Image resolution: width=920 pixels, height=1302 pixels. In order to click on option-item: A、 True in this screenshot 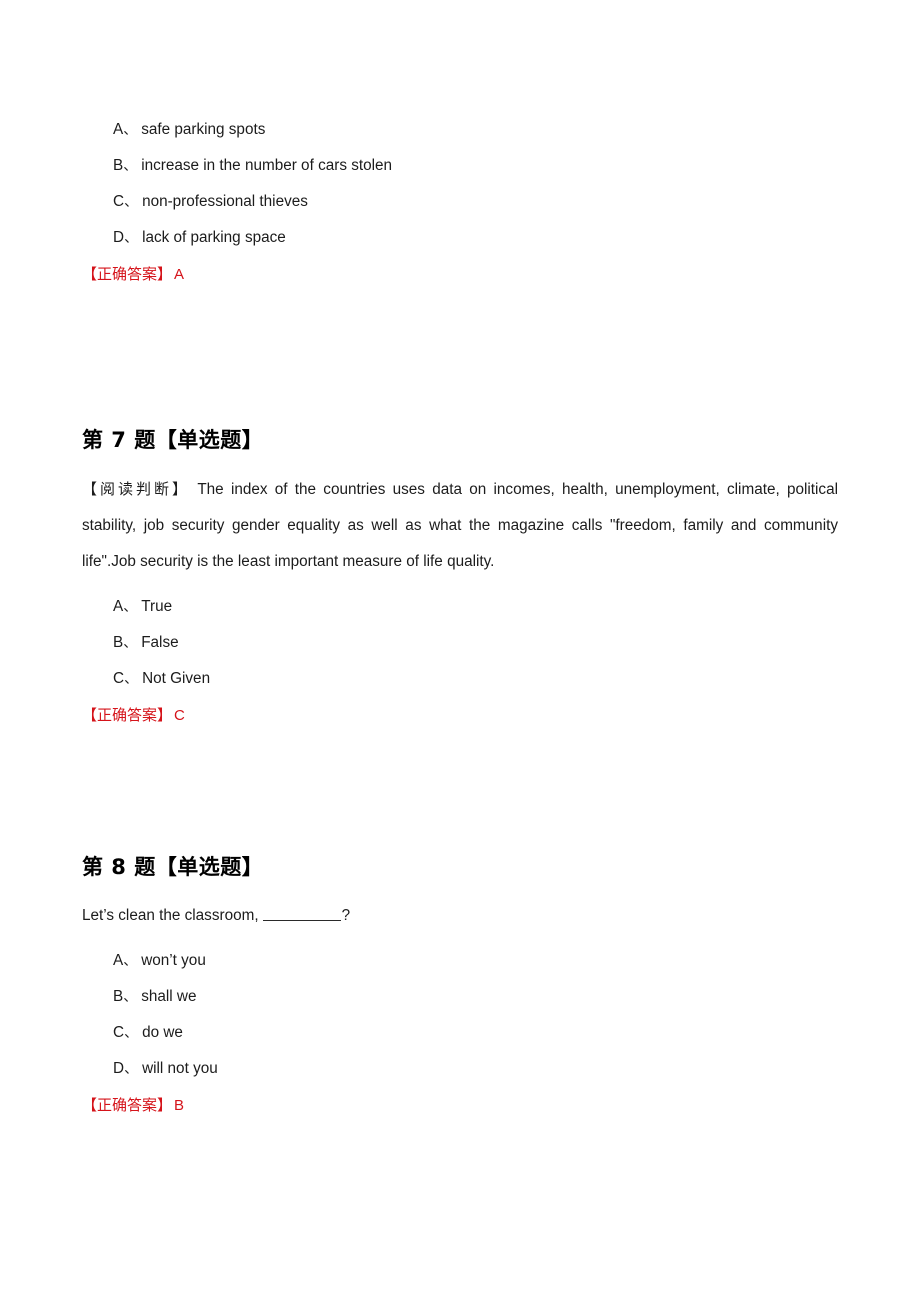, I will do `click(460, 607)`.